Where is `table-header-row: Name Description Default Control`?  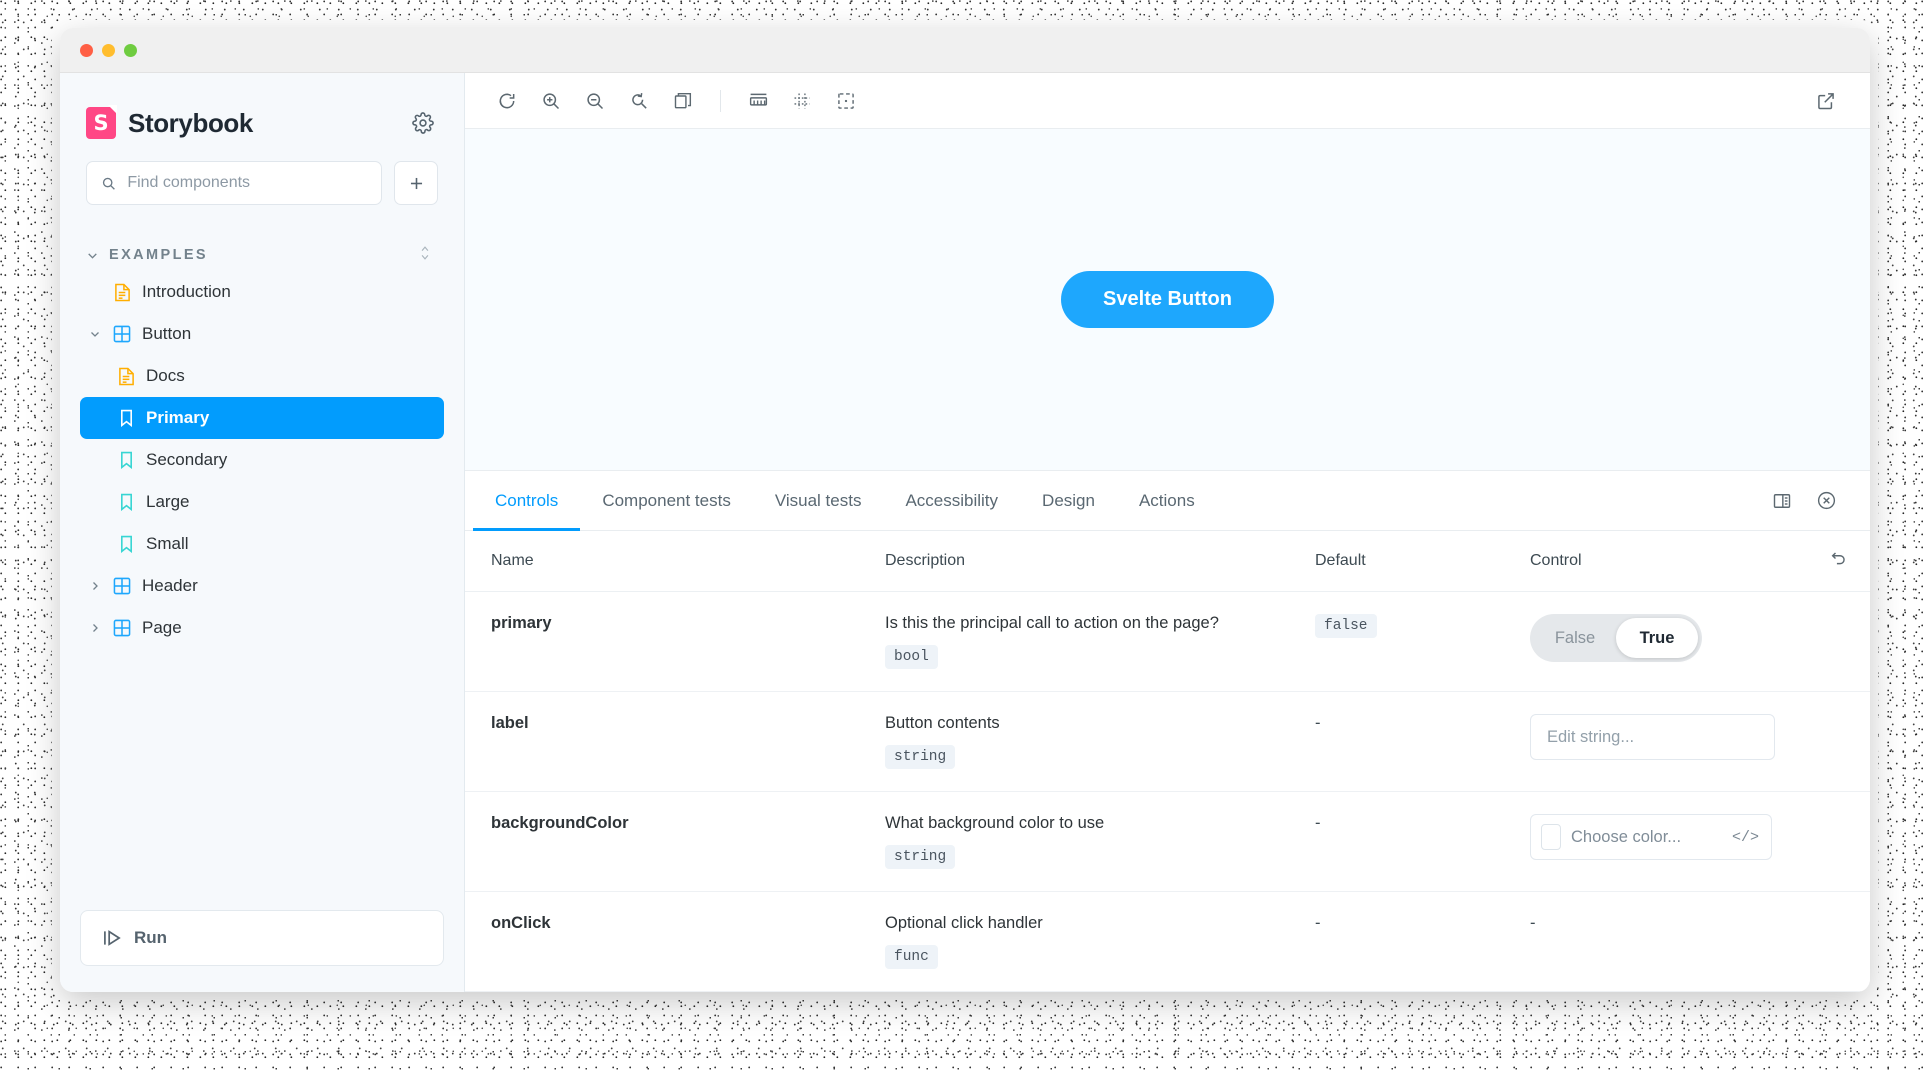
table-header-row: Name Description Default Control is located at coordinates (1167, 561).